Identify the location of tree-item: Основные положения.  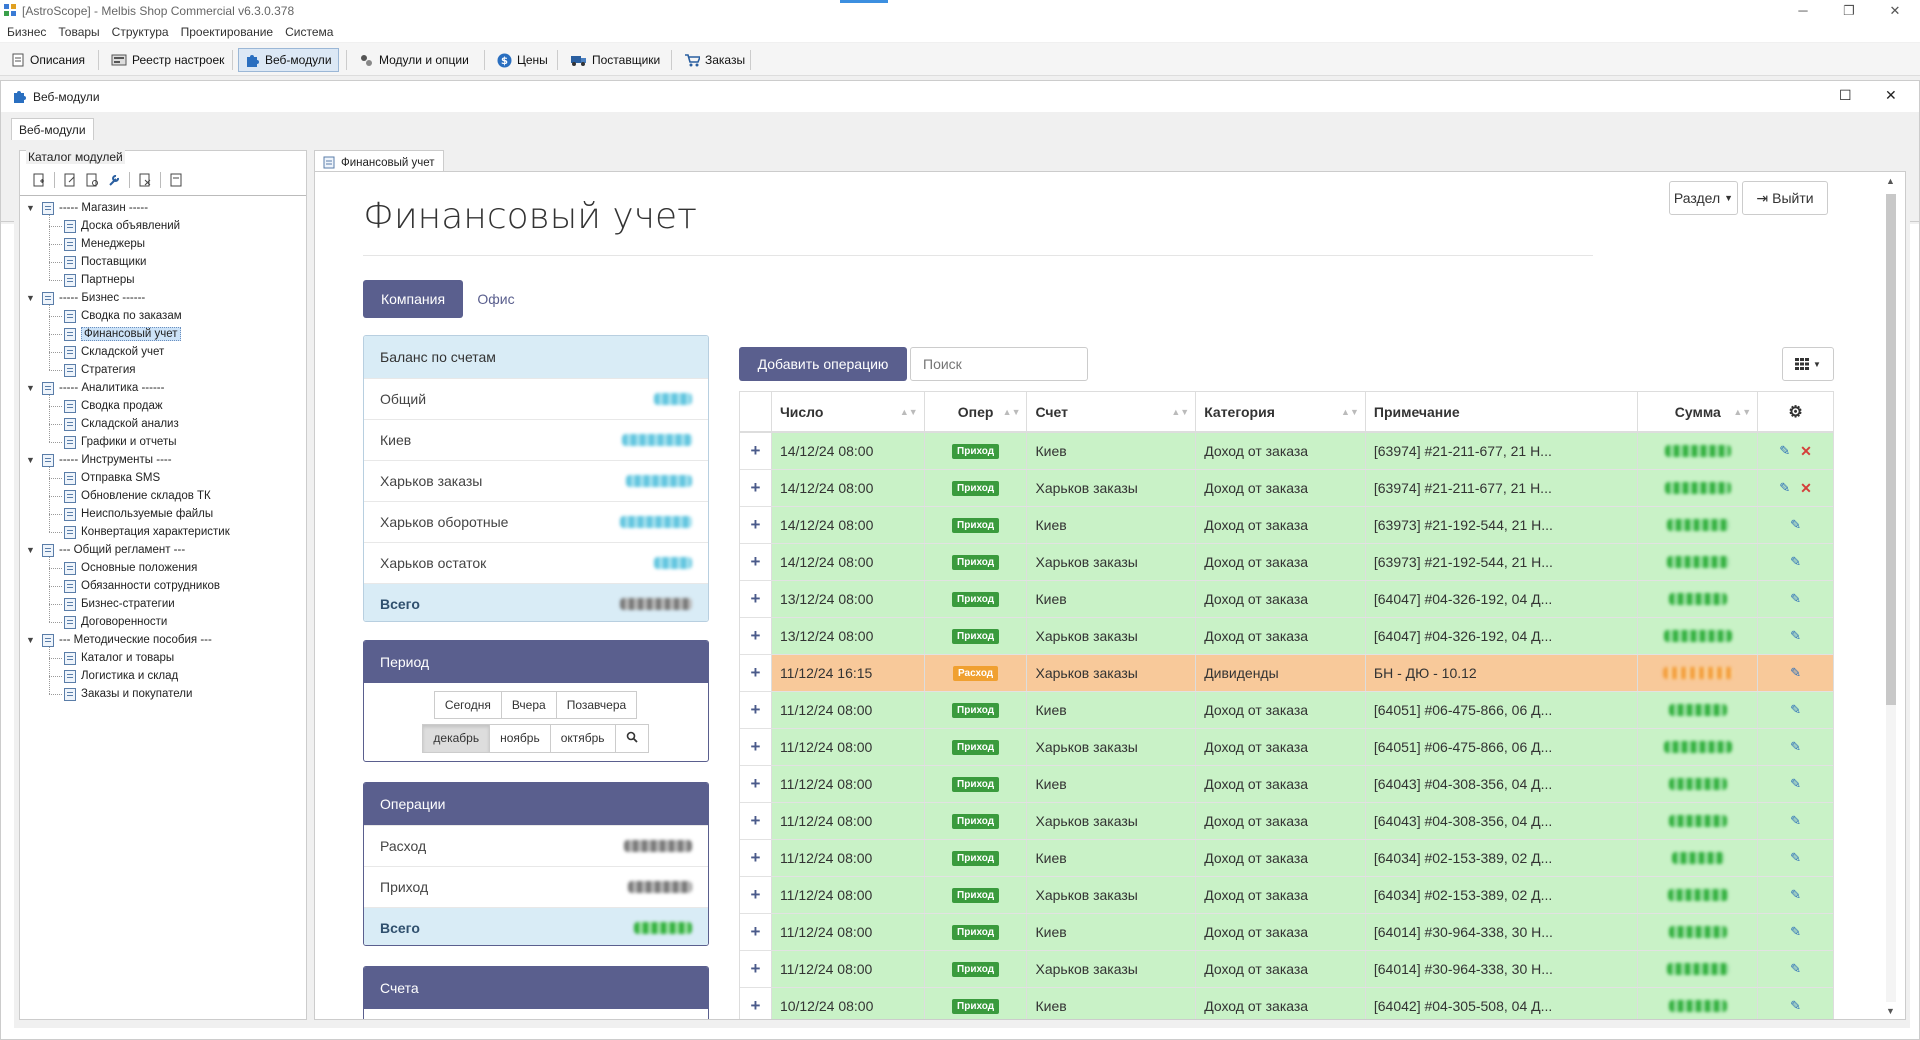
(130, 568).